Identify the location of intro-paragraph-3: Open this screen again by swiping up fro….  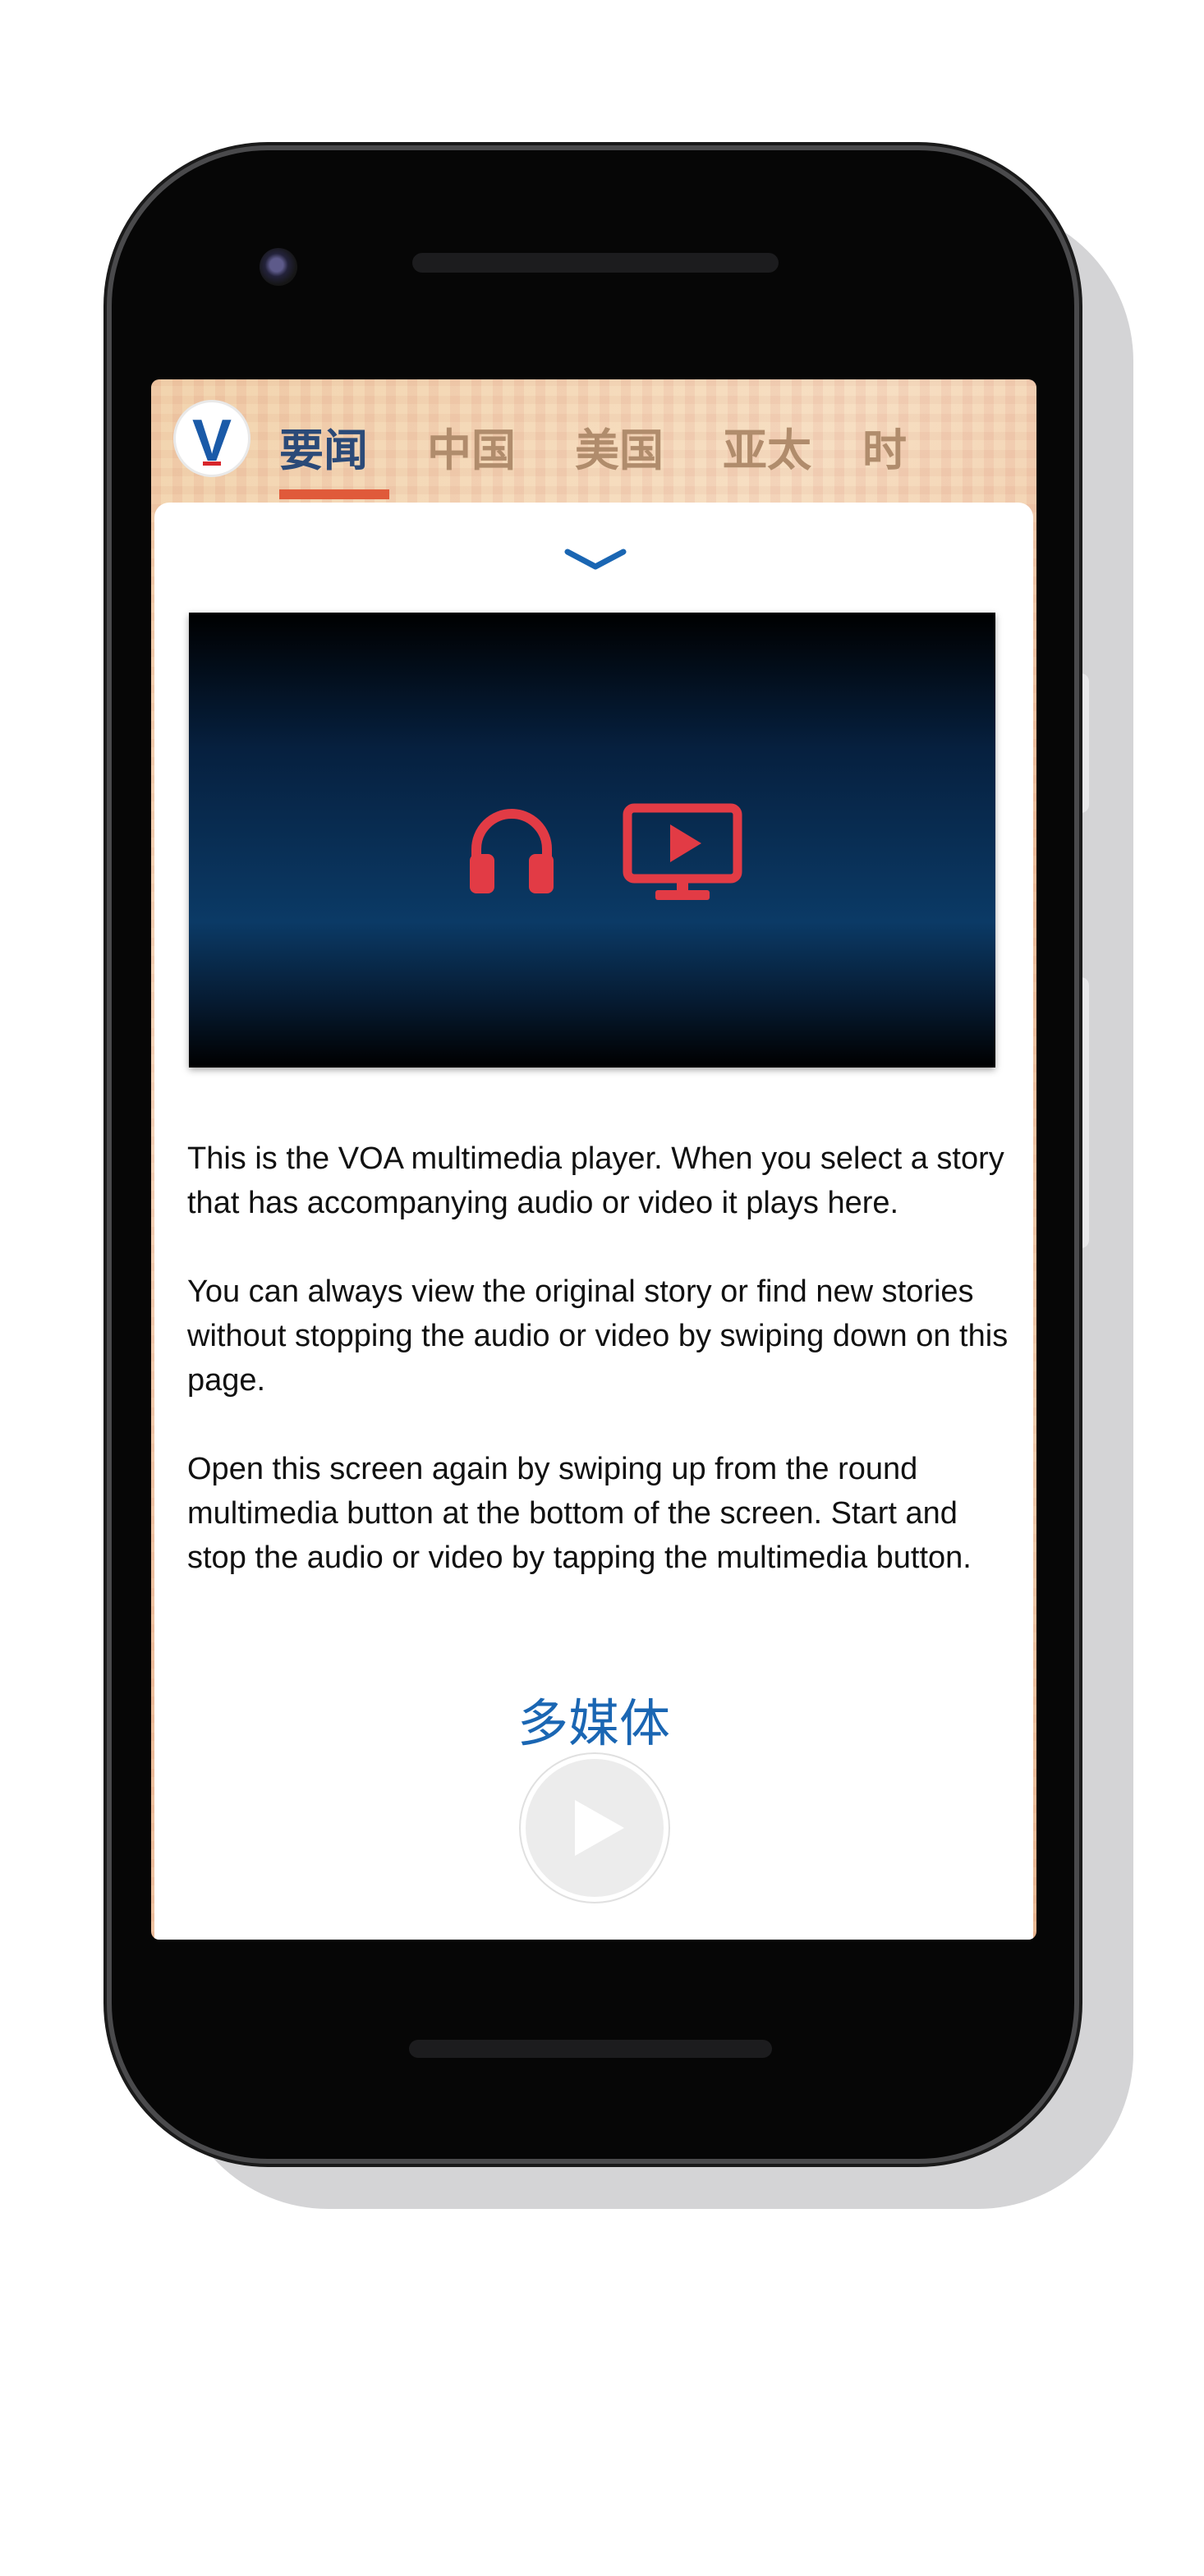
(579, 1513).